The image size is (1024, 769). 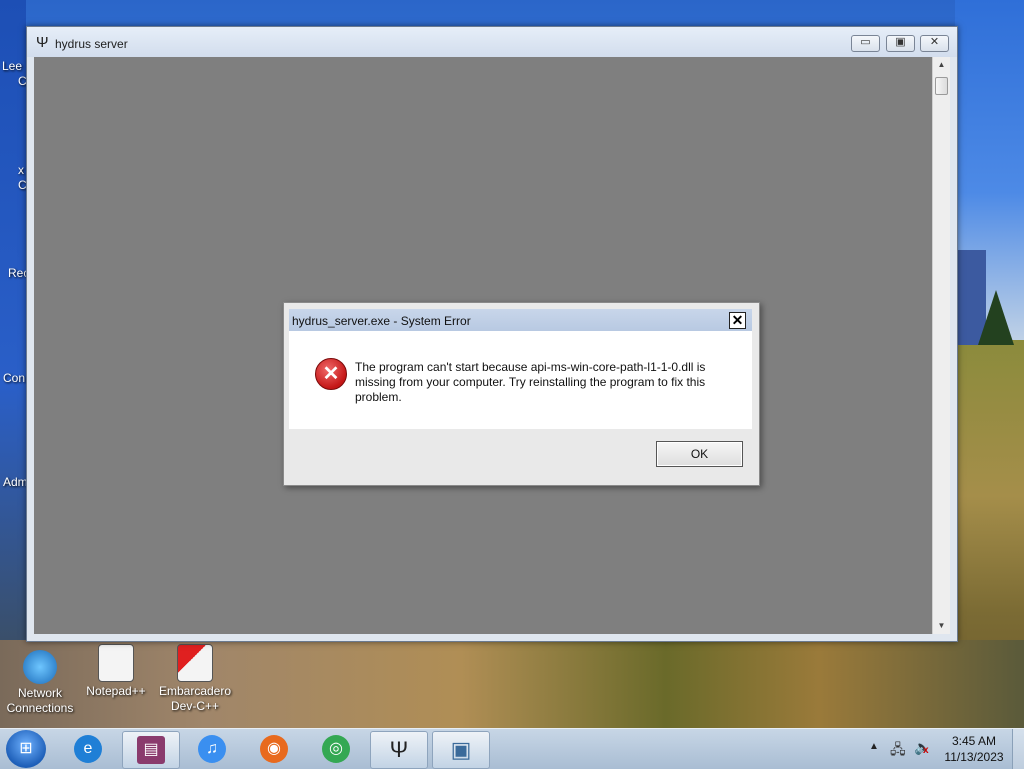 I want to click on desktop-background-tree, so click(x=996, y=317).